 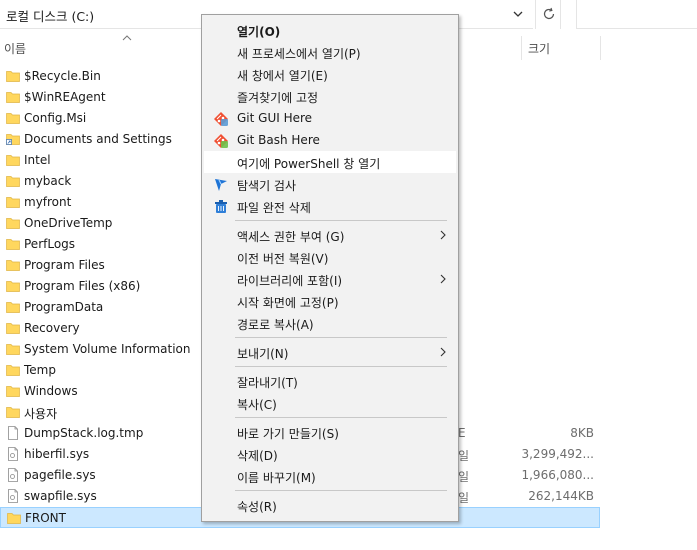 What do you see at coordinates (221, 119) in the screenshot?
I see `git-gui-icon` at bounding box center [221, 119].